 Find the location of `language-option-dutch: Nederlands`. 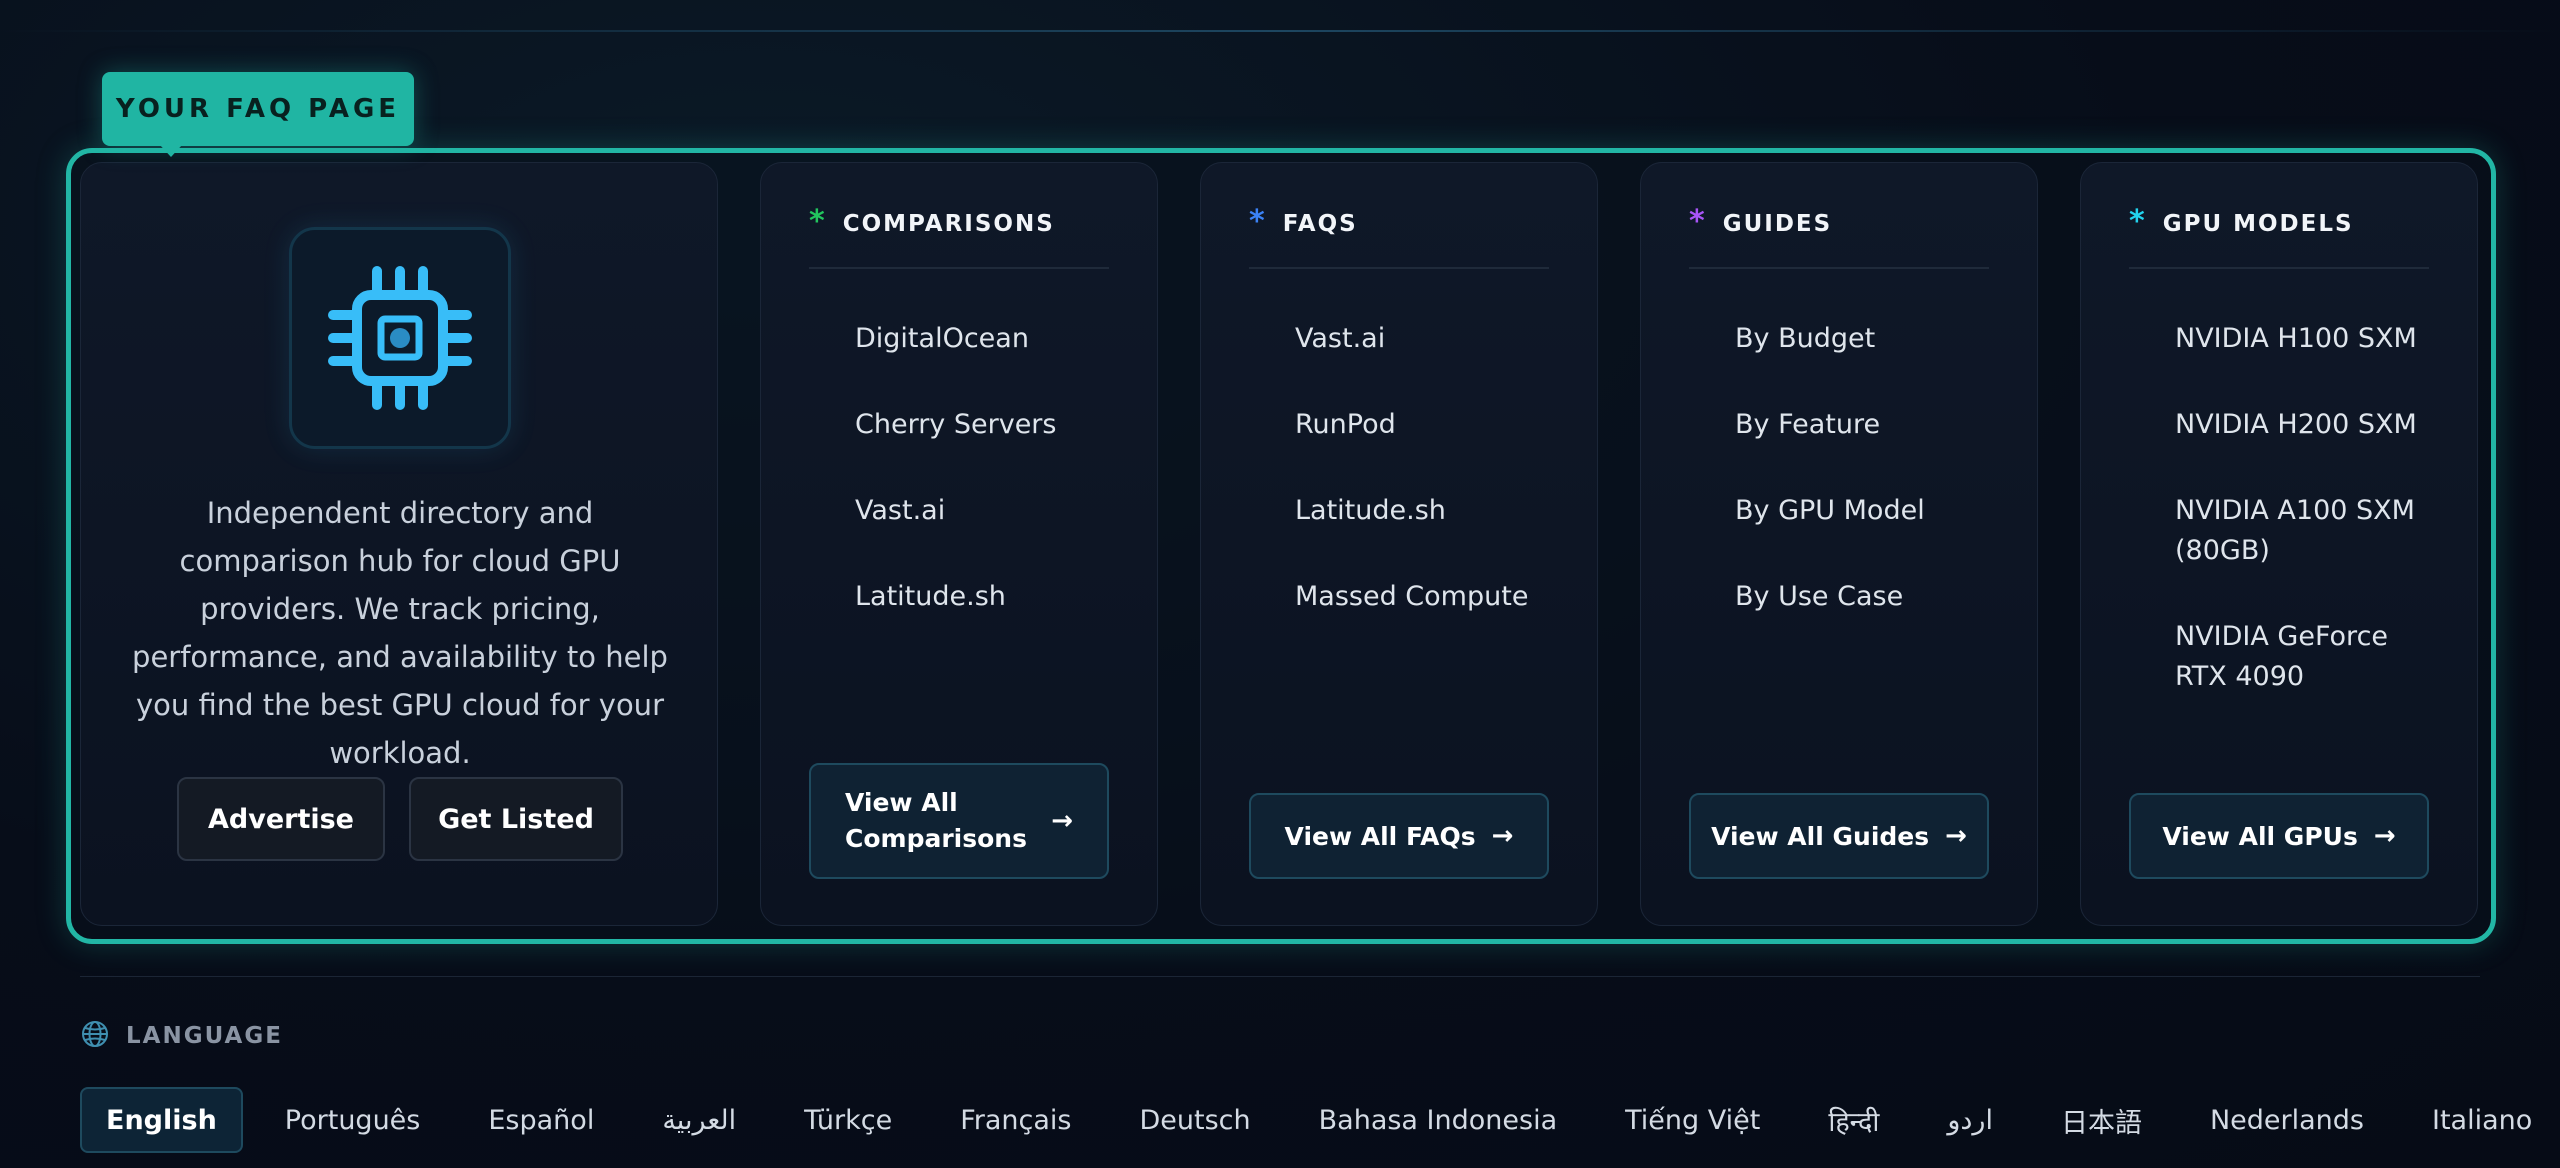

language-option-dutch: Nederlands is located at coordinates (2287, 1120).